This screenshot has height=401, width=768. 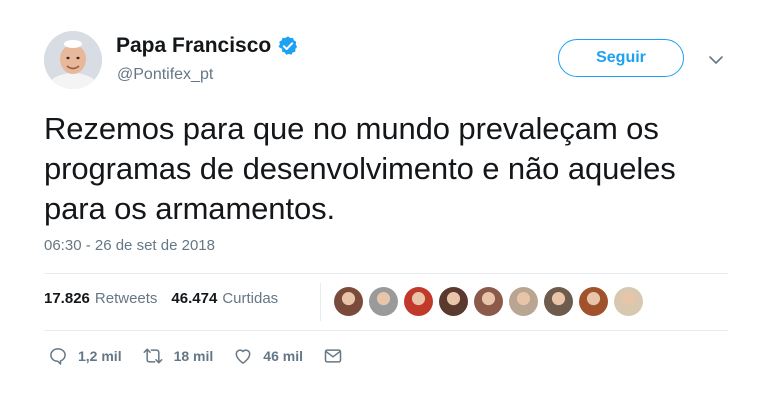 I want to click on reply-button: 1,2 mil, so click(x=85, y=356).